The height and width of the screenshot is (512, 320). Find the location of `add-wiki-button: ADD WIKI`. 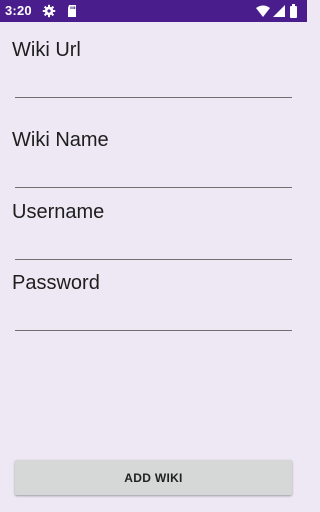

add-wiki-button: ADD WIKI is located at coordinates (153, 477).